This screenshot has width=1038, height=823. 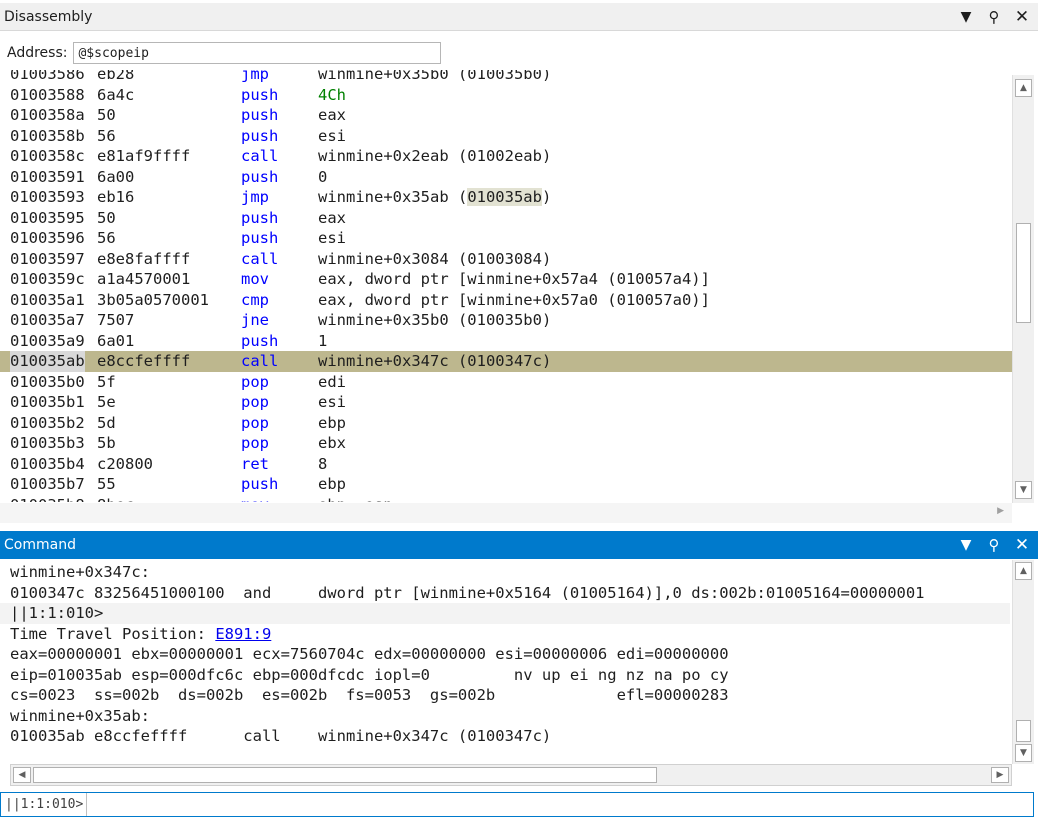 I want to click on highlighted-address: 010035ab, so click(x=504, y=197).